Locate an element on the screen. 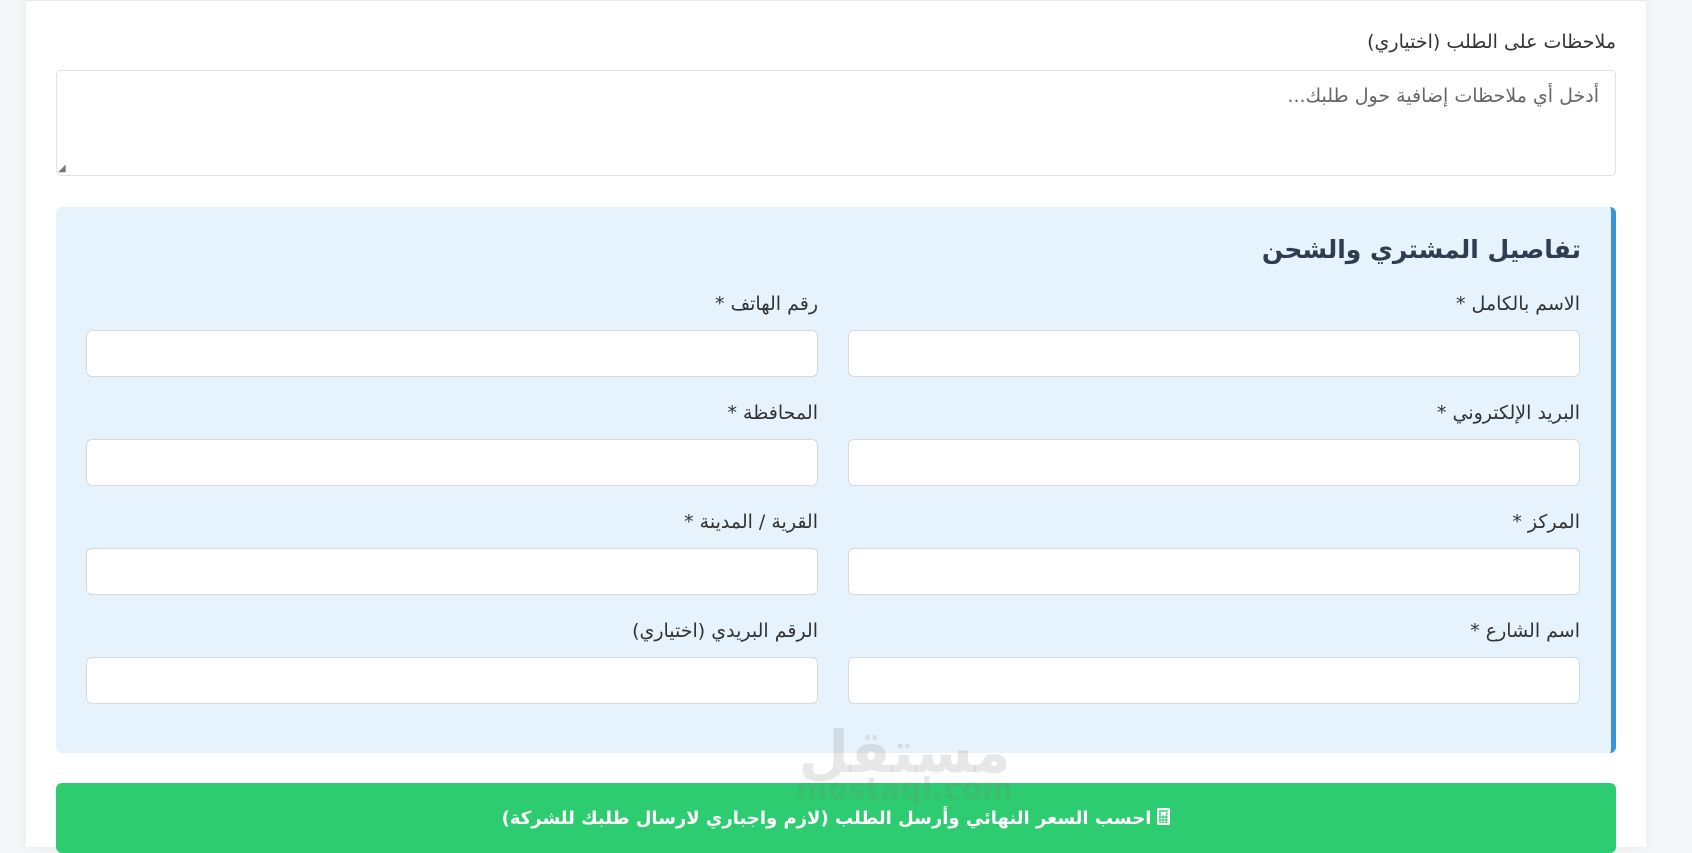 The width and height of the screenshot is (1692, 853). email-input is located at coordinates (1214, 462).